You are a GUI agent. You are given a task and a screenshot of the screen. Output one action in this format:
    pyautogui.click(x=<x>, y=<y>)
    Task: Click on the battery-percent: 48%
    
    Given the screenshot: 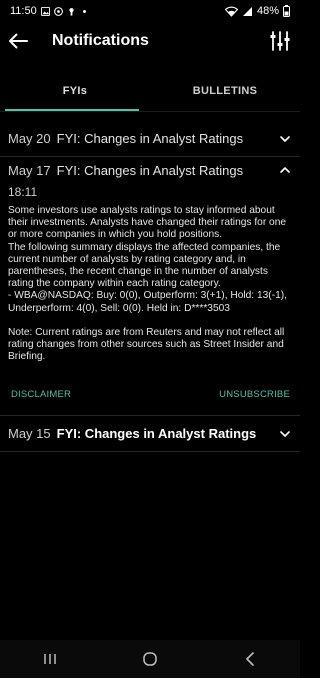 What is the action you would take?
    pyautogui.click(x=267, y=11)
    